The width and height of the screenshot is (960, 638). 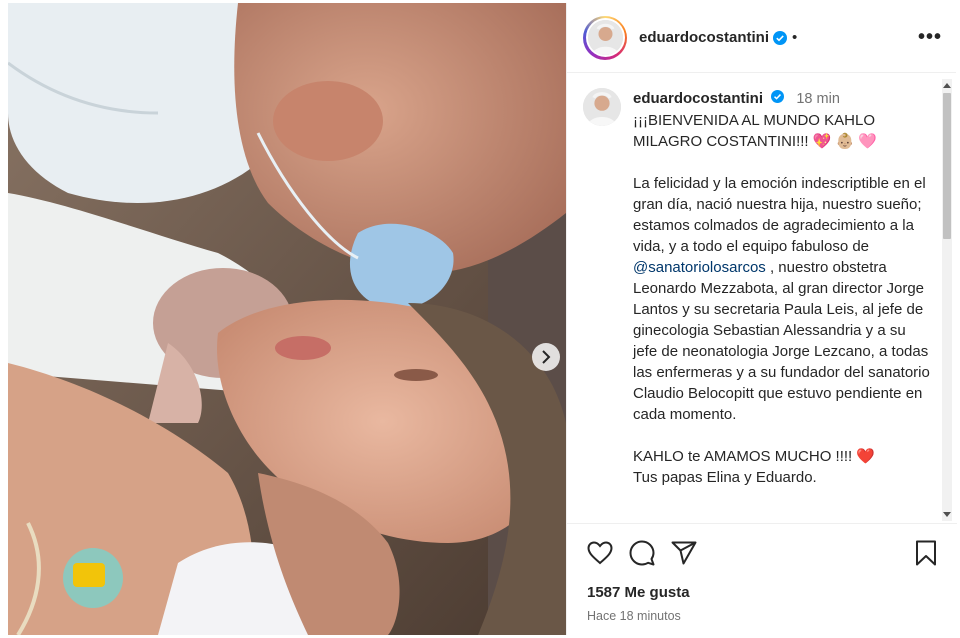 I want to click on avatar, so click(x=605, y=37).